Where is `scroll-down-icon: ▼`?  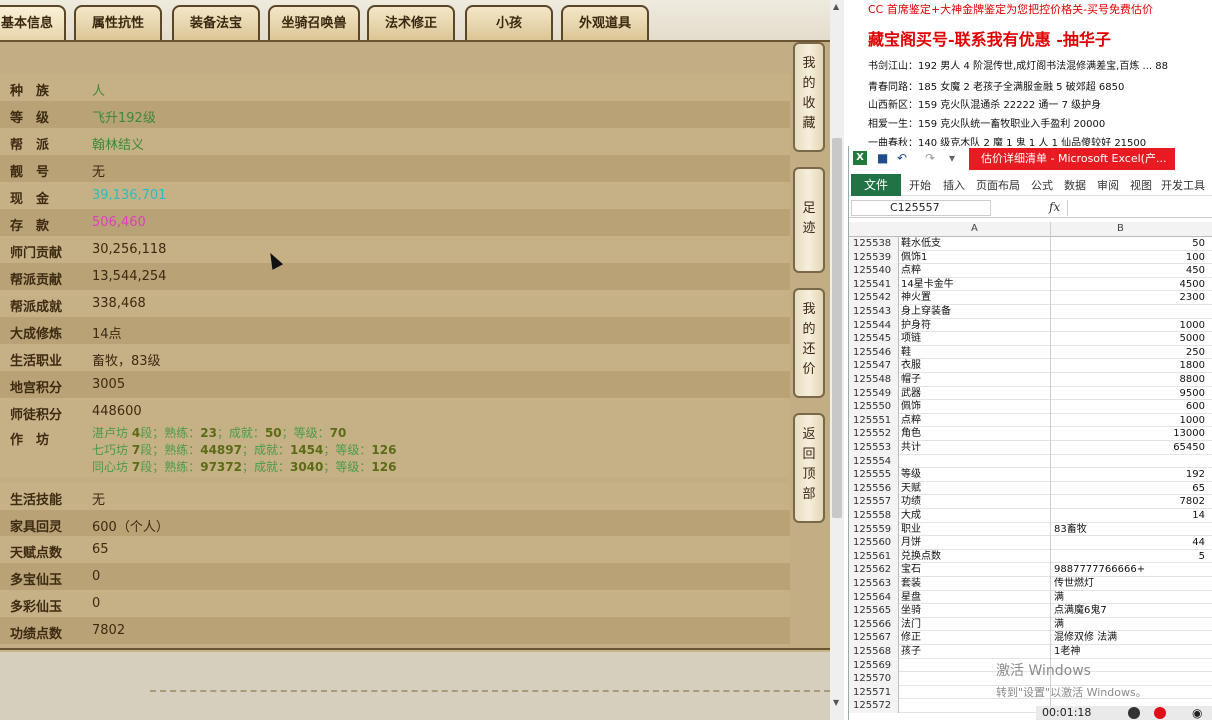 scroll-down-icon: ▼ is located at coordinates (836, 702).